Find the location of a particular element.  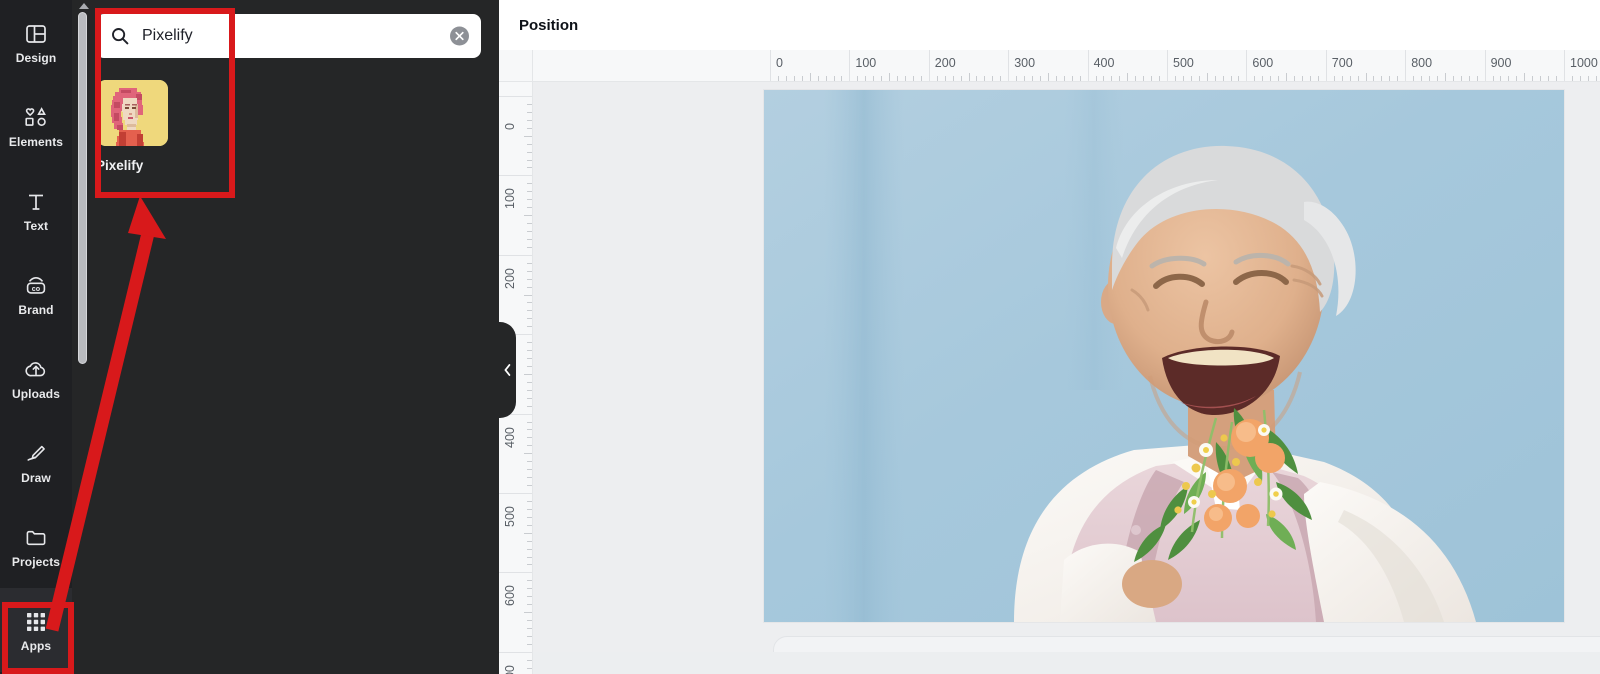

sidebar-item-design: Design is located at coordinates (36, 42).